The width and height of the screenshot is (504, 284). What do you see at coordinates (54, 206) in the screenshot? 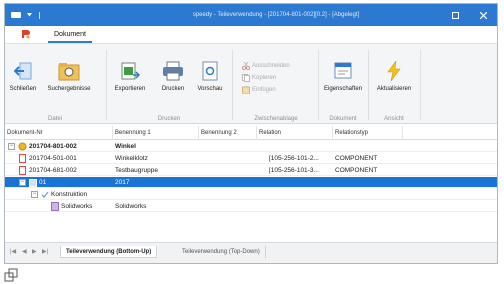
I see `cad-file-icon` at bounding box center [54, 206].